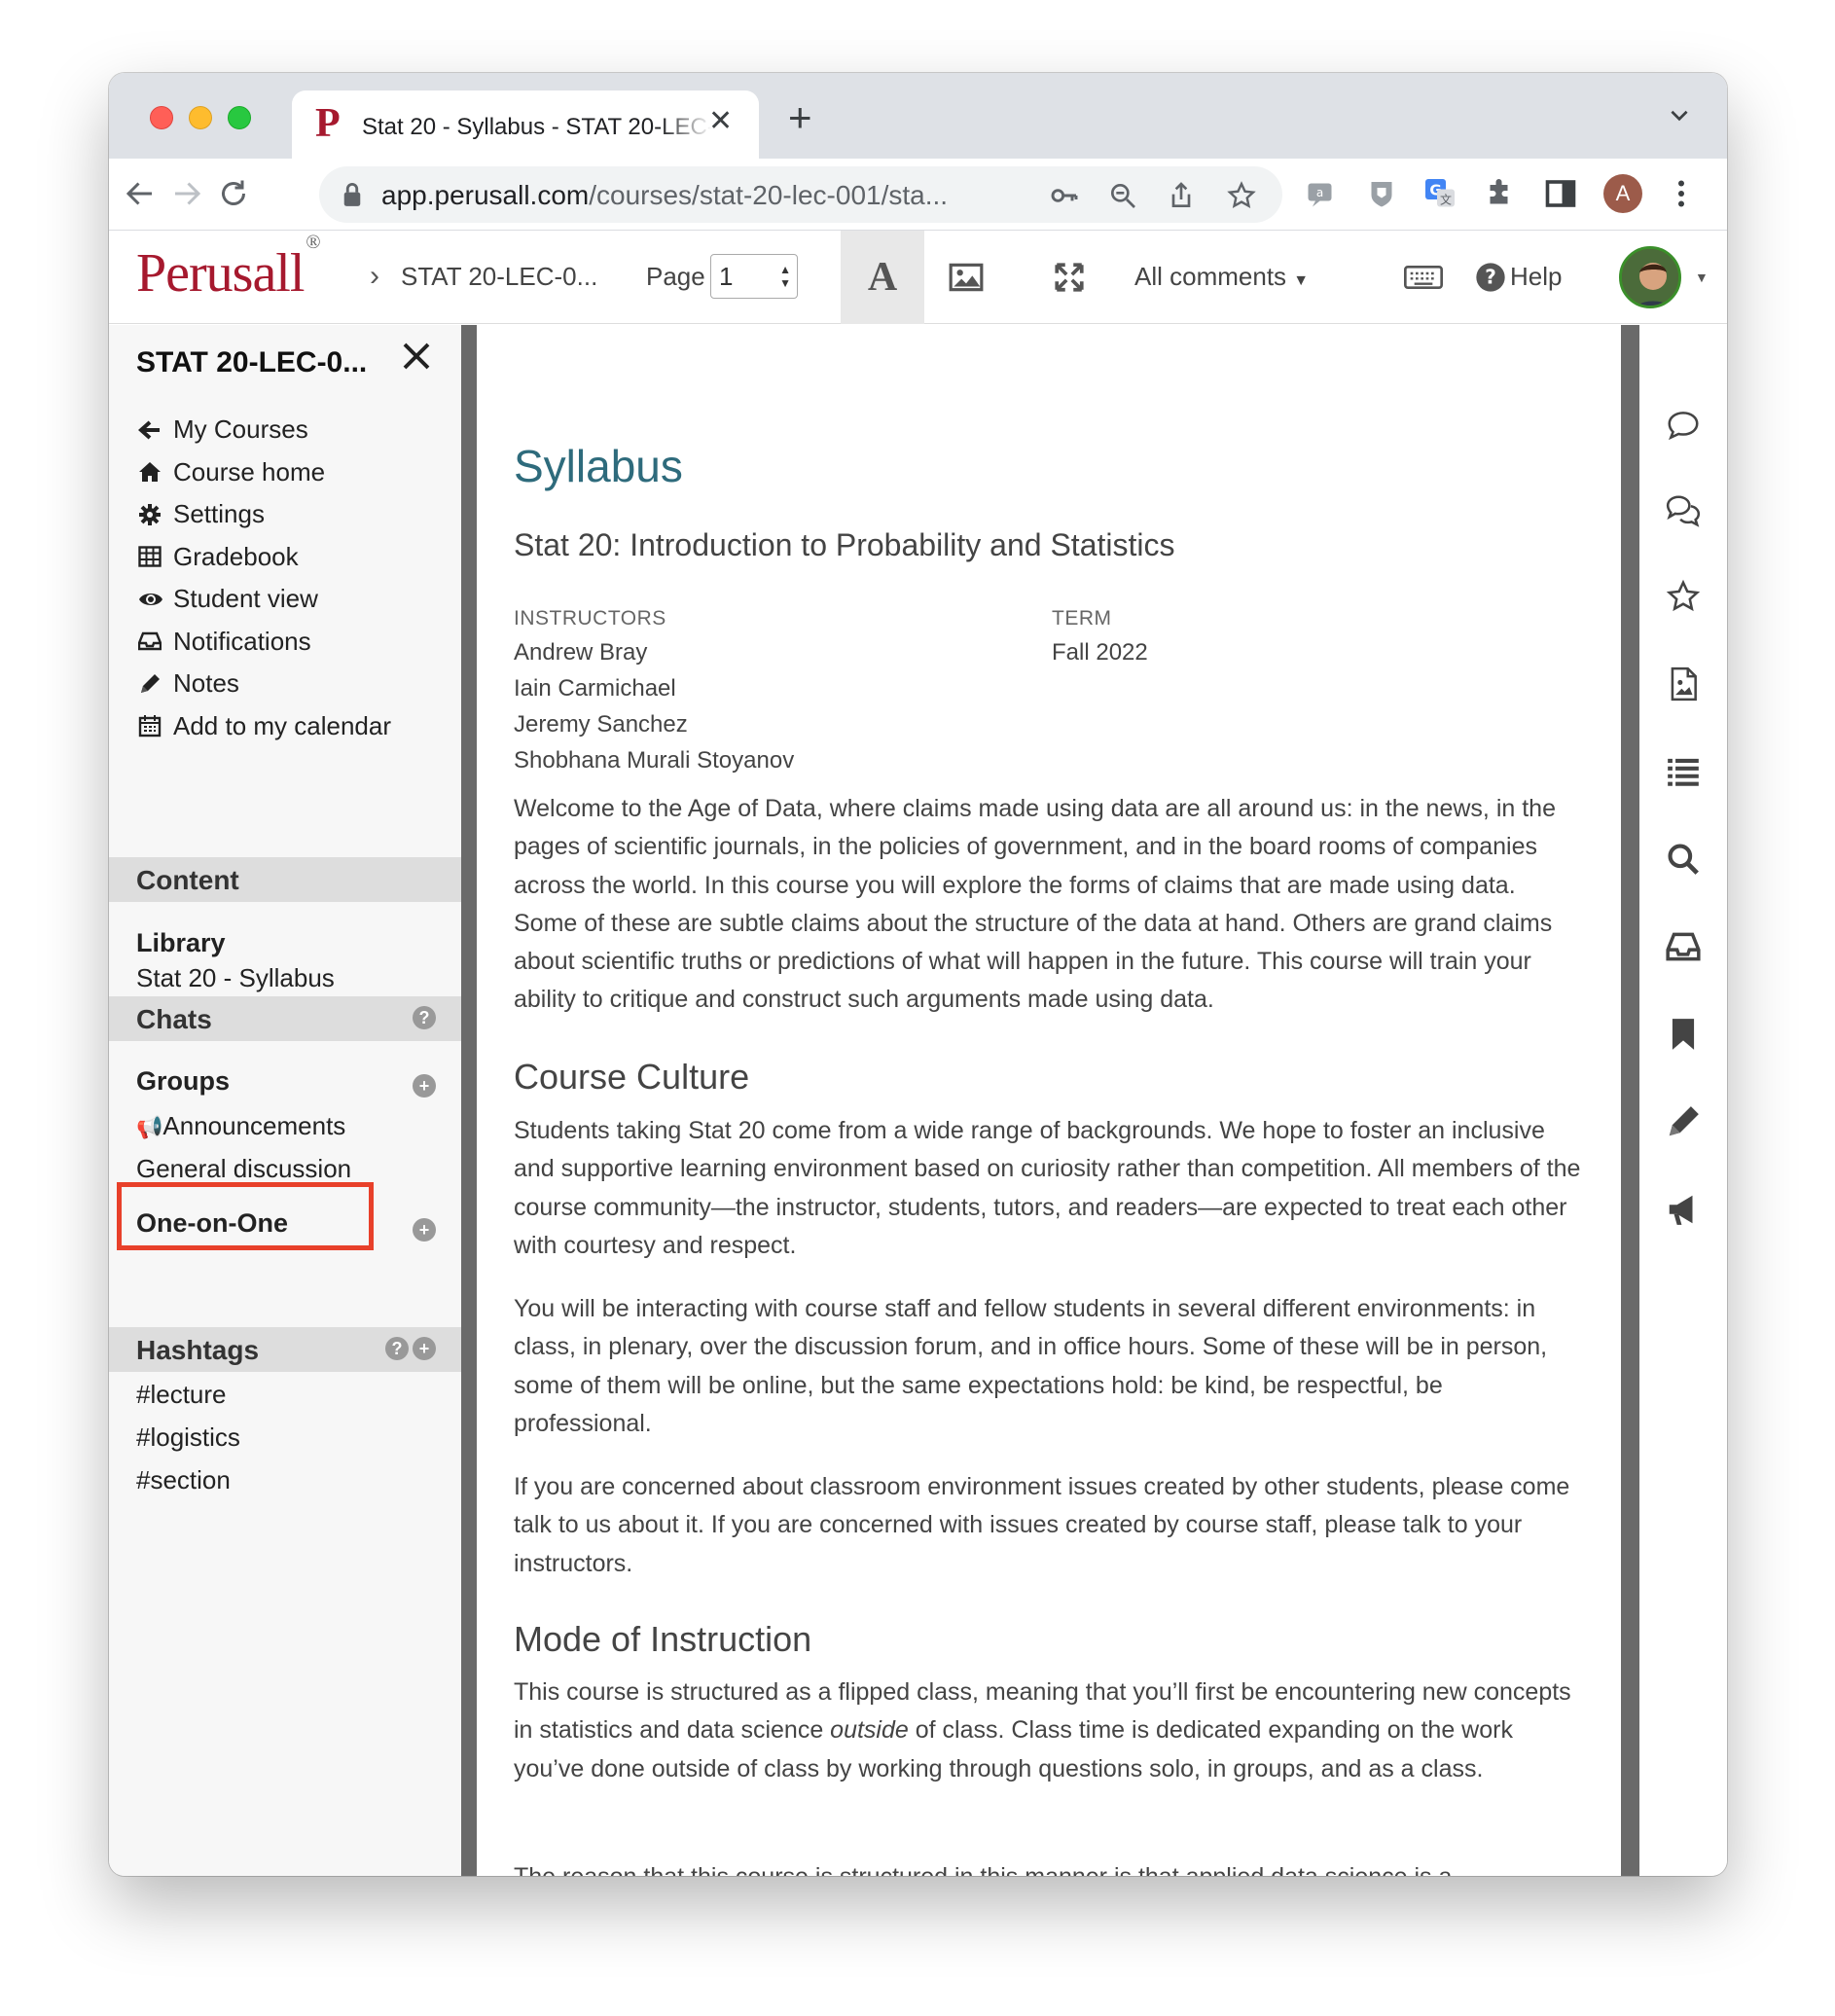 This screenshot has width=1835, height=2016. I want to click on close-window-button, so click(162, 117).